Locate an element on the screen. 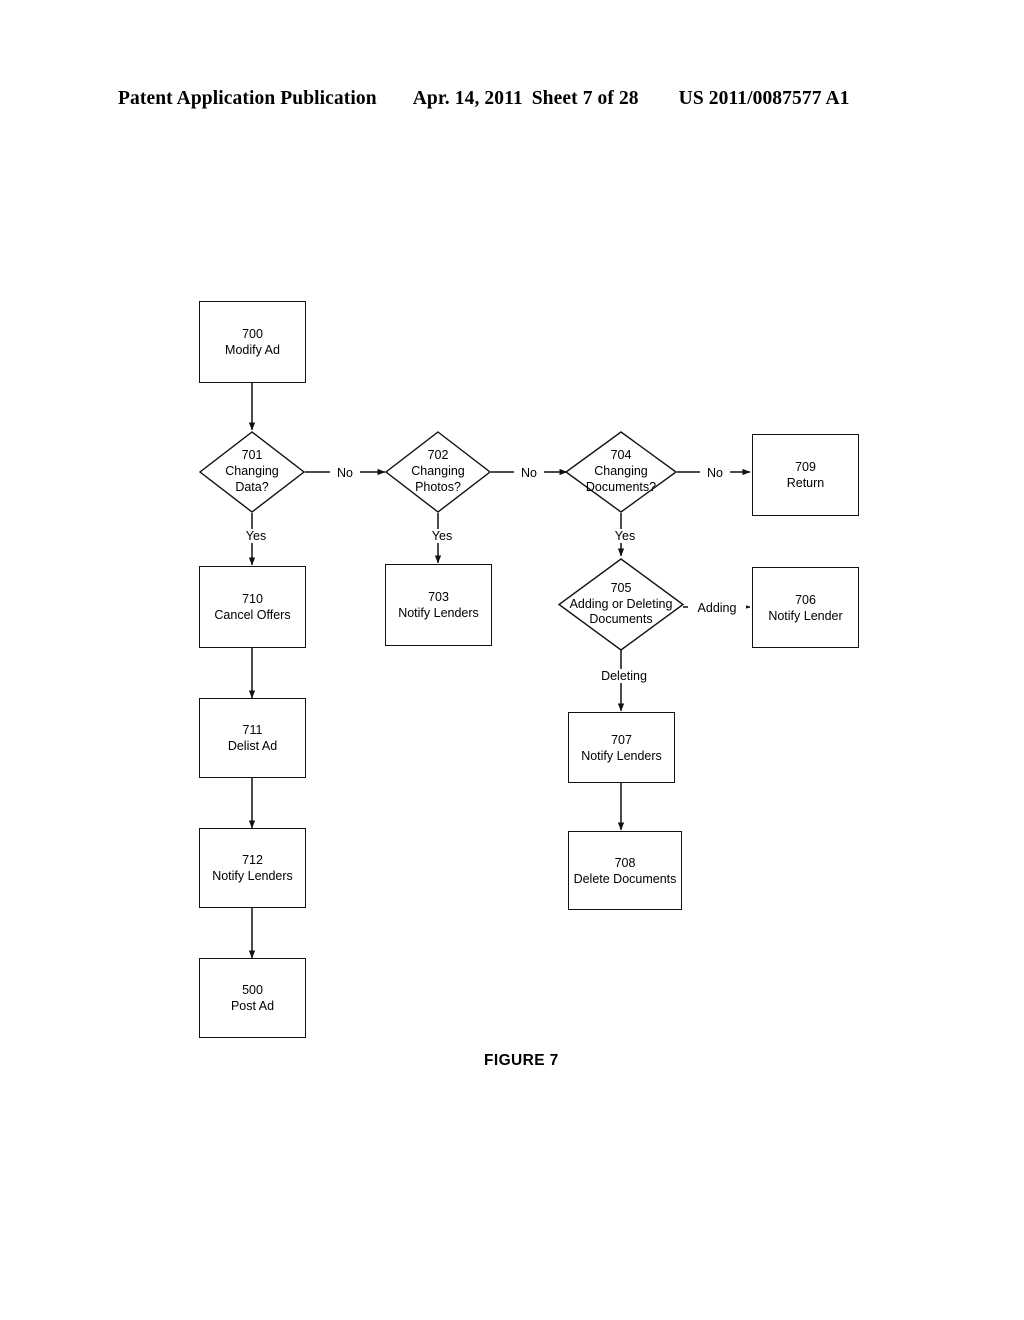  node-707-number: 707 is located at coordinates (621, 739).